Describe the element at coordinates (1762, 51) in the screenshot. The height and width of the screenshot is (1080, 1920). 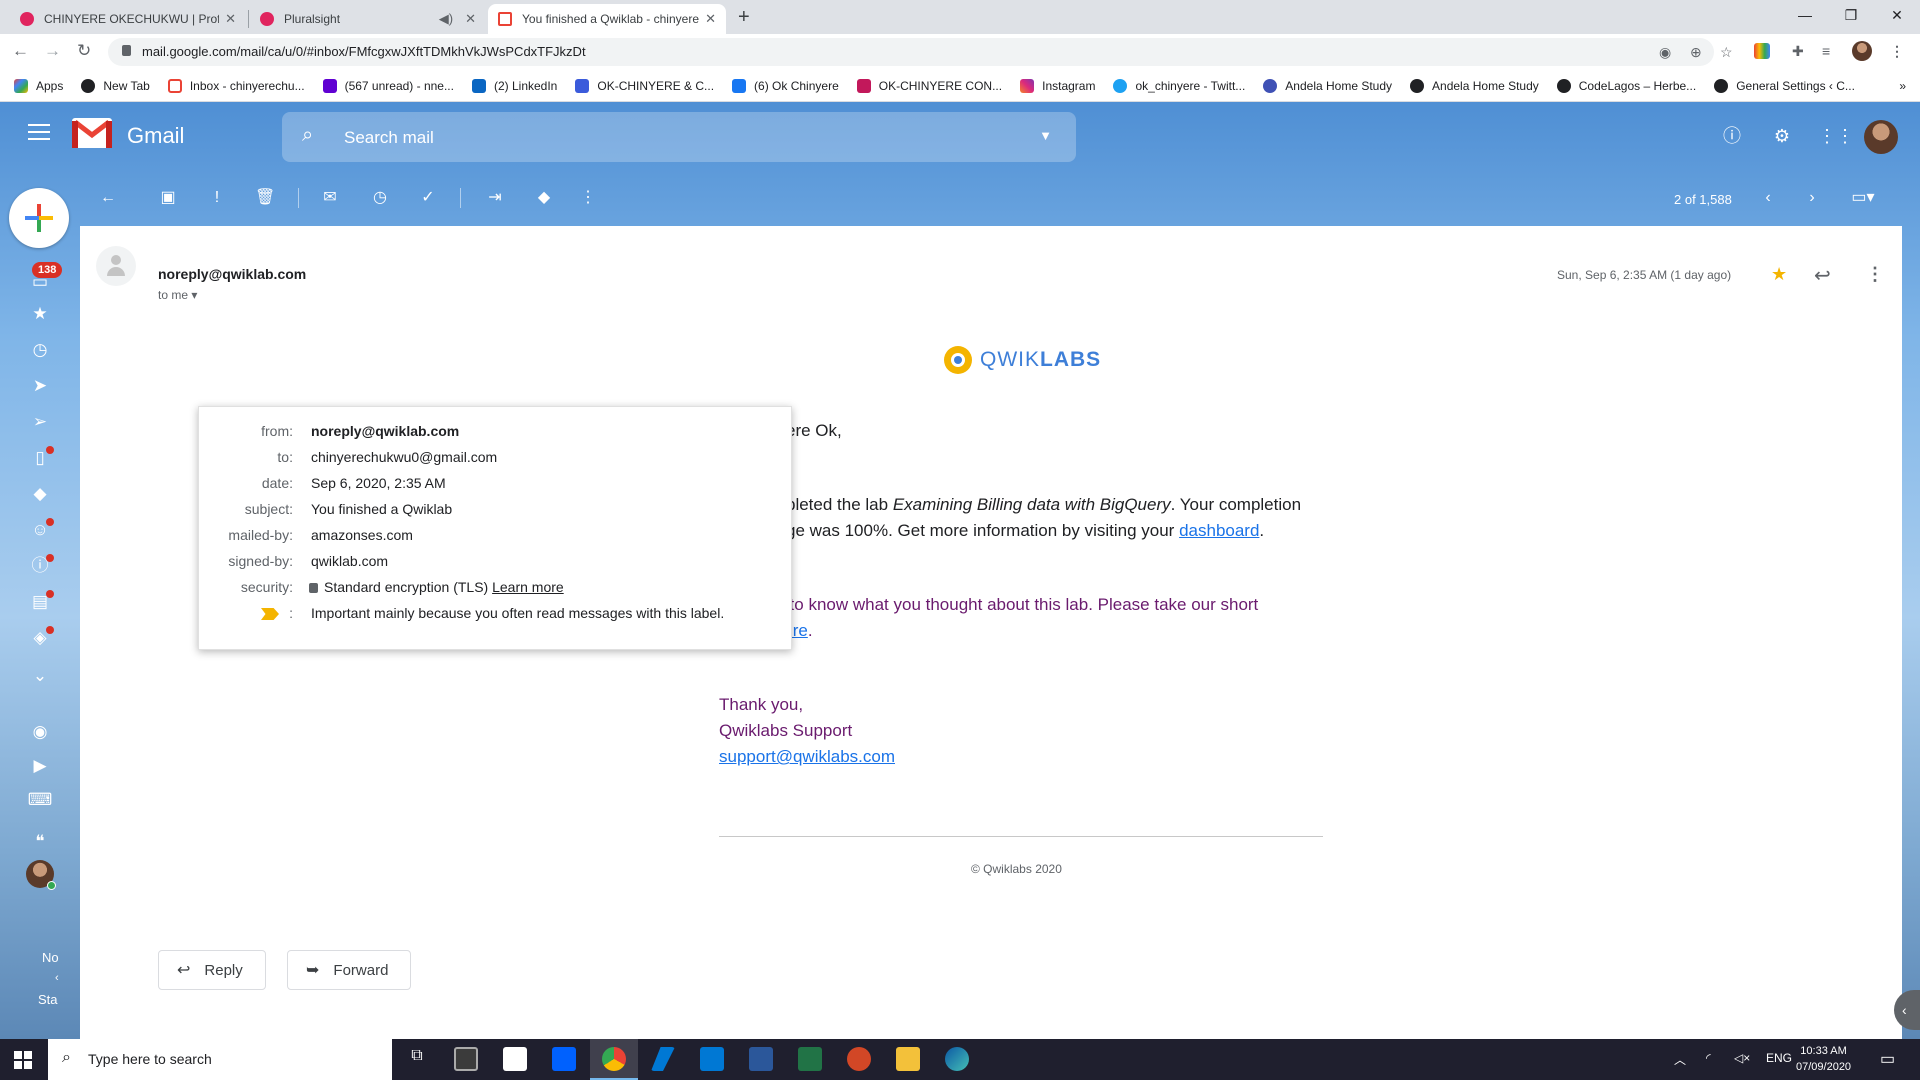
I see `extension-icon` at that location.